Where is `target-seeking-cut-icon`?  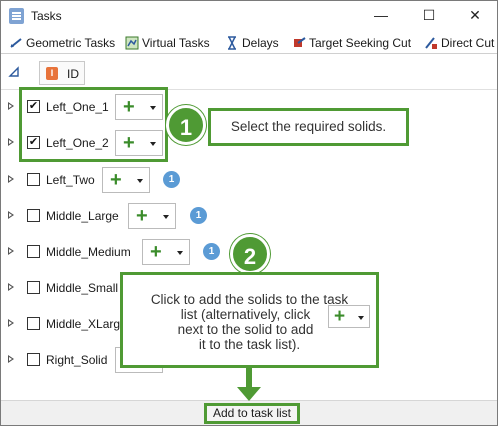
target-seeking-cut-icon is located at coordinates (300, 42).